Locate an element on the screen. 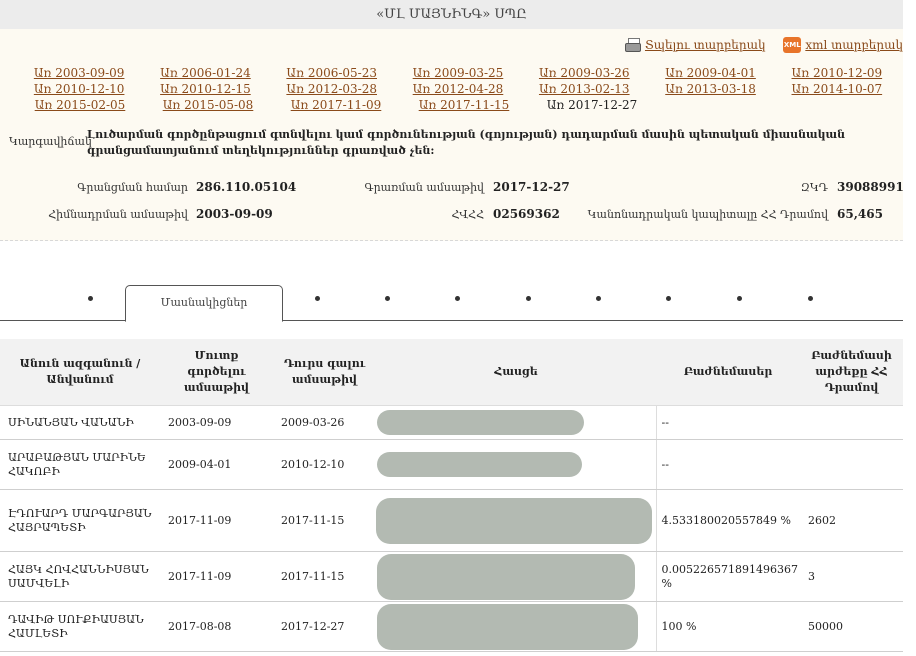 The width and height of the screenshot is (916, 656). xml-version-link: XML xml տարբերակ is located at coordinates (843, 45).